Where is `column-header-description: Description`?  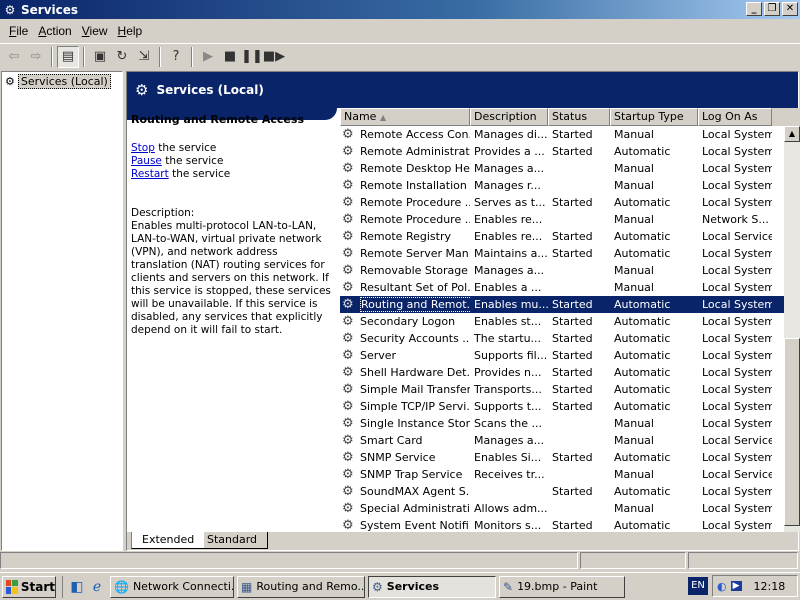
column-header-description: Description is located at coordinates (509, 117).